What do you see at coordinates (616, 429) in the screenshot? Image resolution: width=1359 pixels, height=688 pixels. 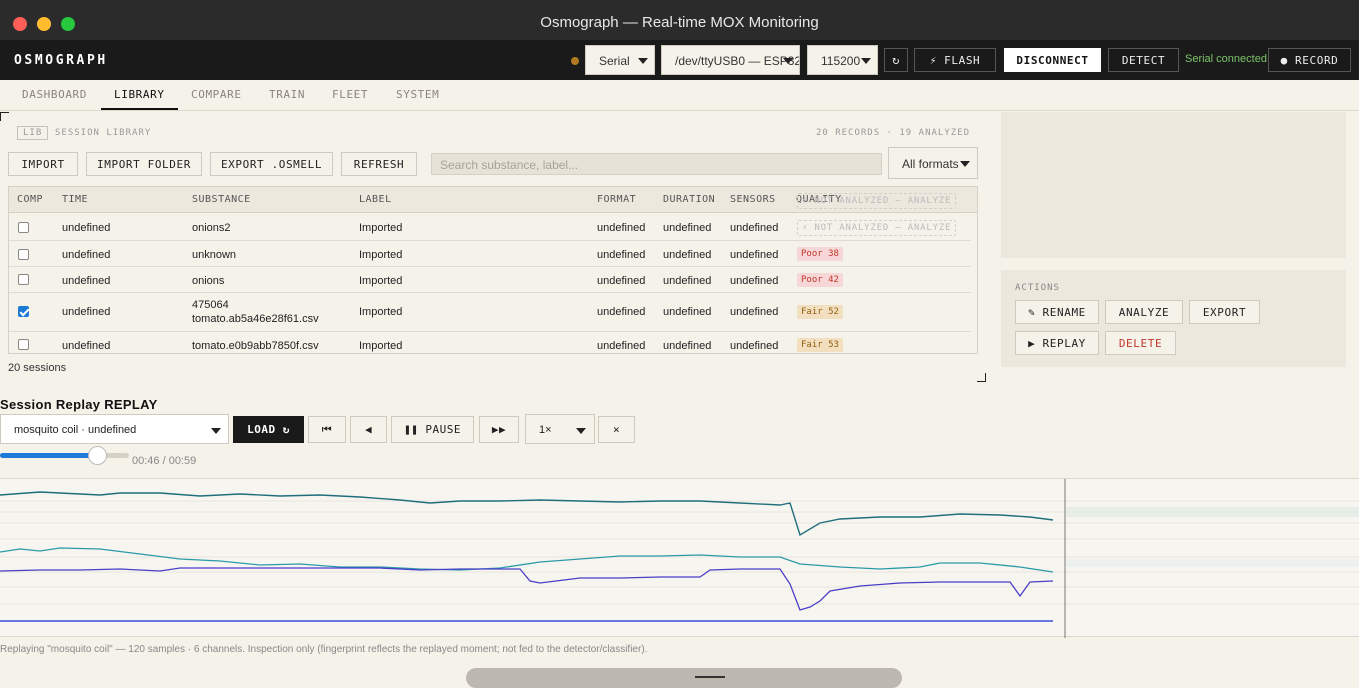 I see `close-replay-button: ×` at bounding box center [616, 429].